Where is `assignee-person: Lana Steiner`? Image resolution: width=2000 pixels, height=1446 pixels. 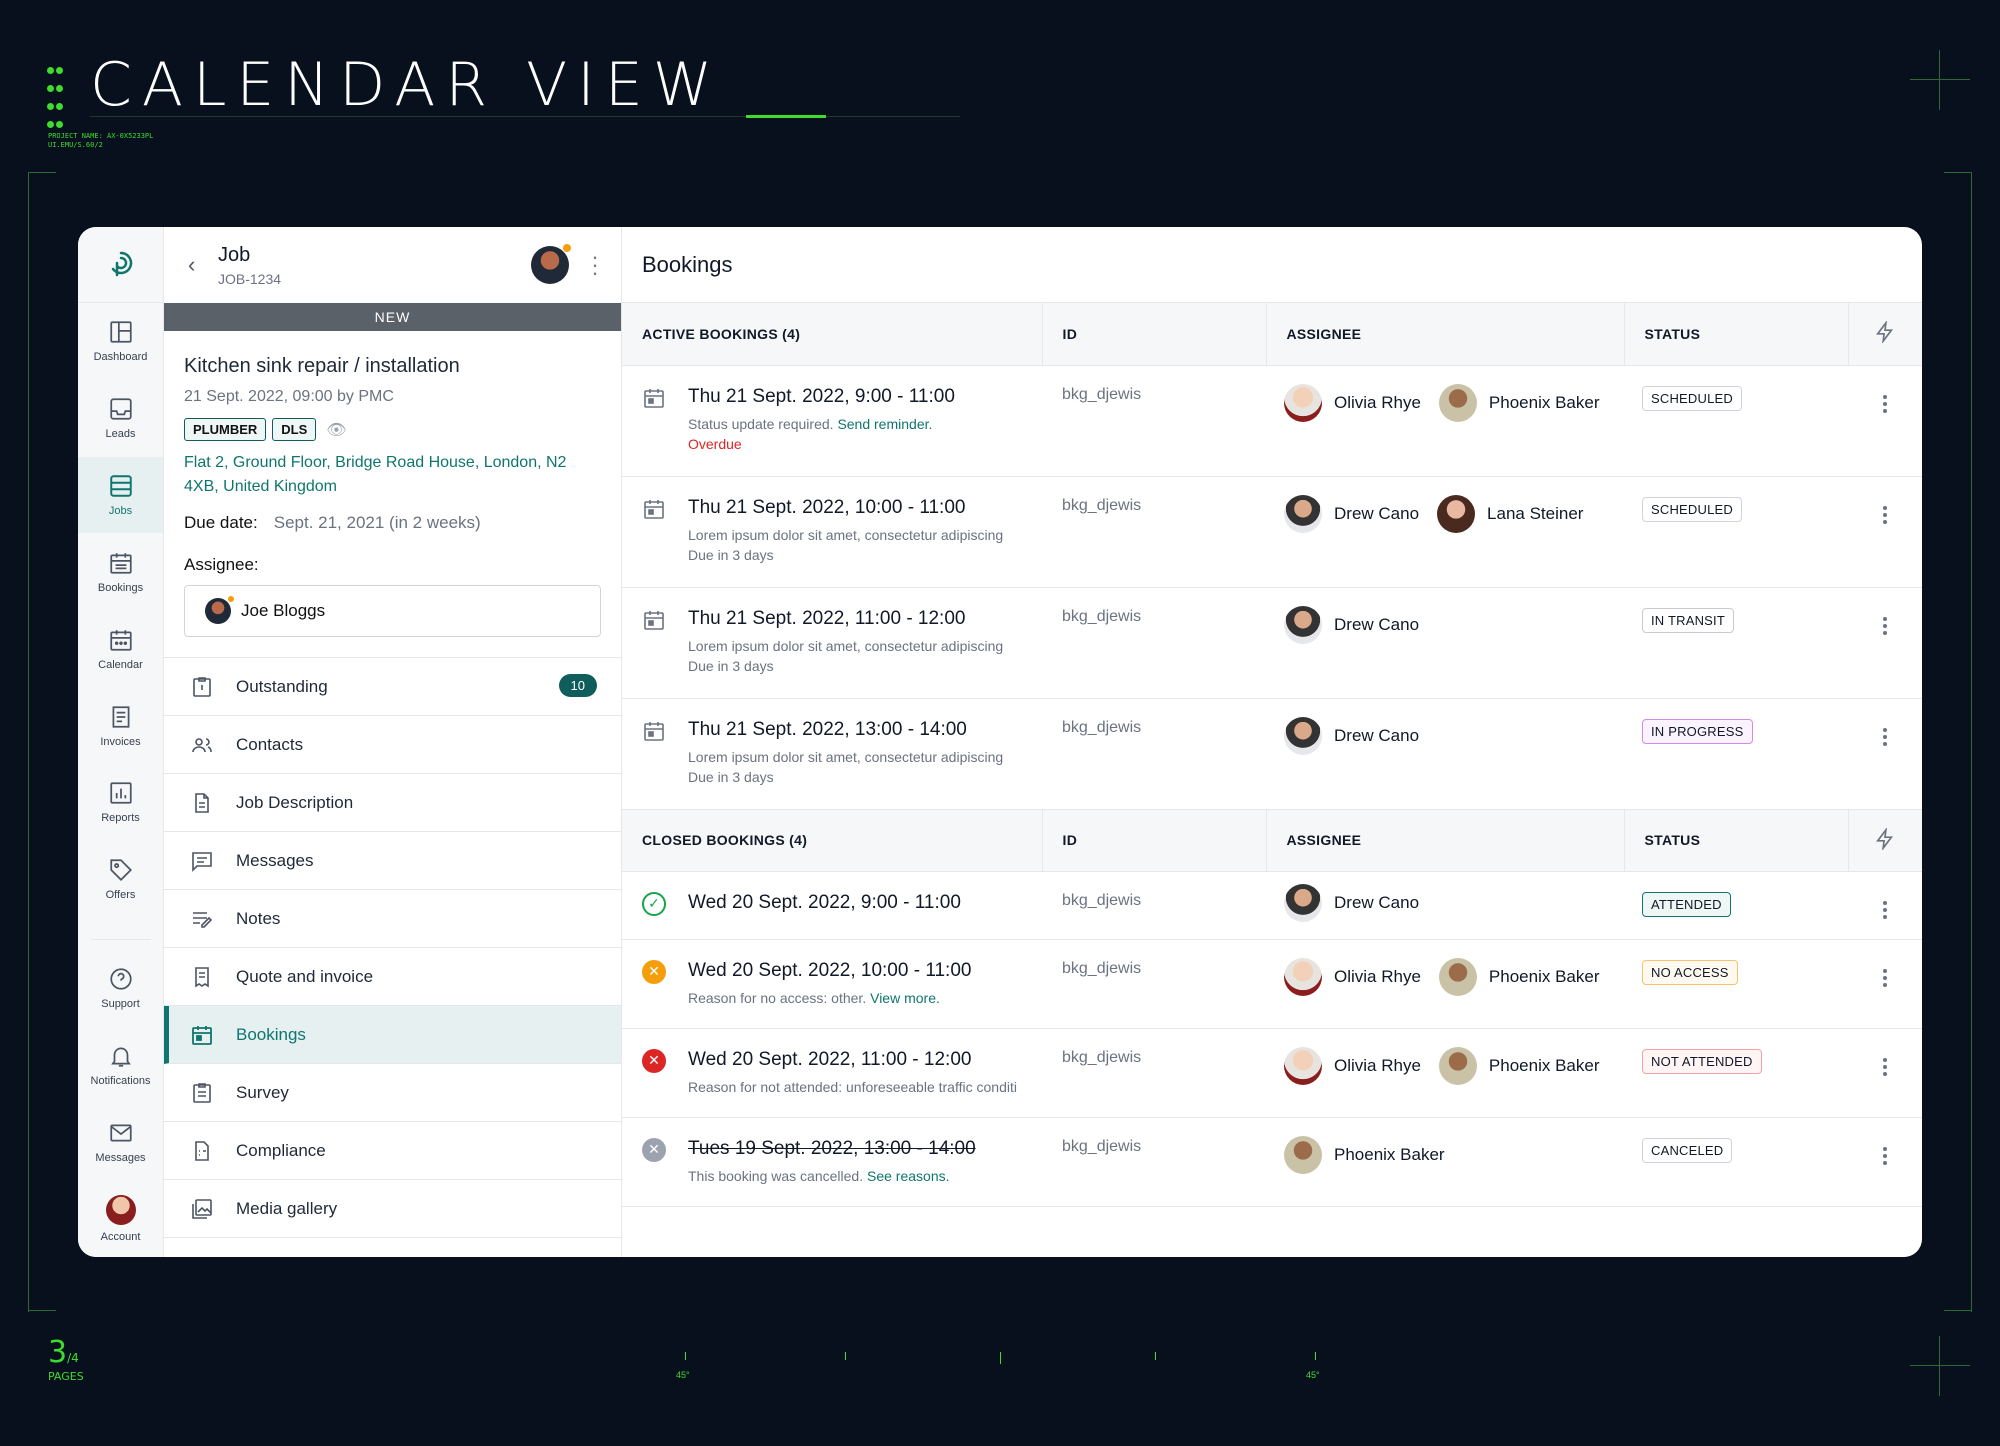 assignee-person: Lana Steiner is located at coordinates (1510, 513).